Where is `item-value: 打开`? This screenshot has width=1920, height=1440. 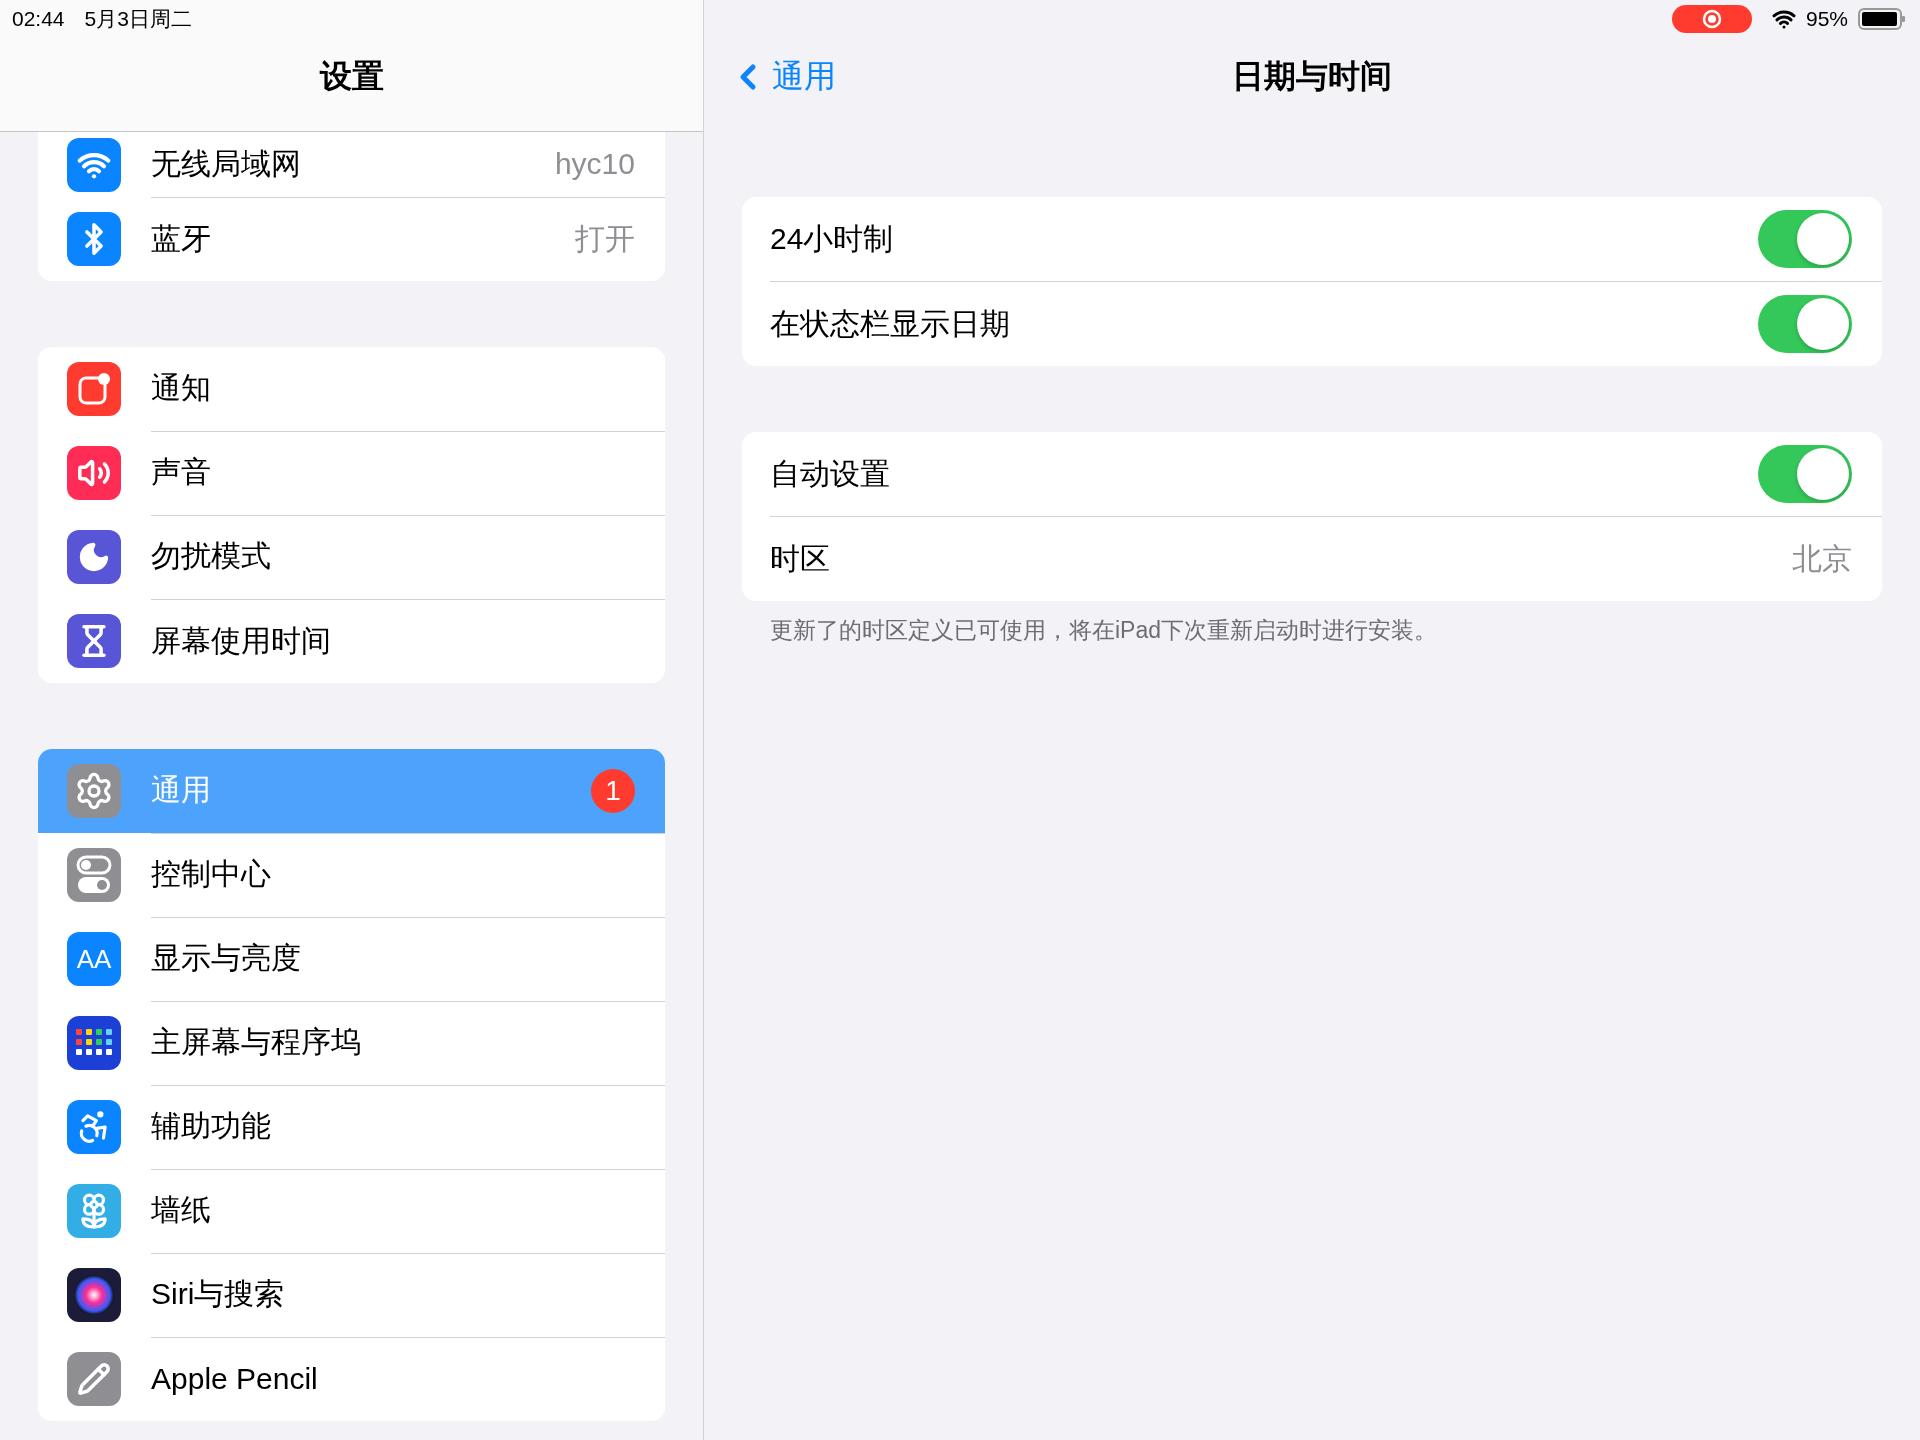 item-value: 打开 is located at coordinates (605, 238).